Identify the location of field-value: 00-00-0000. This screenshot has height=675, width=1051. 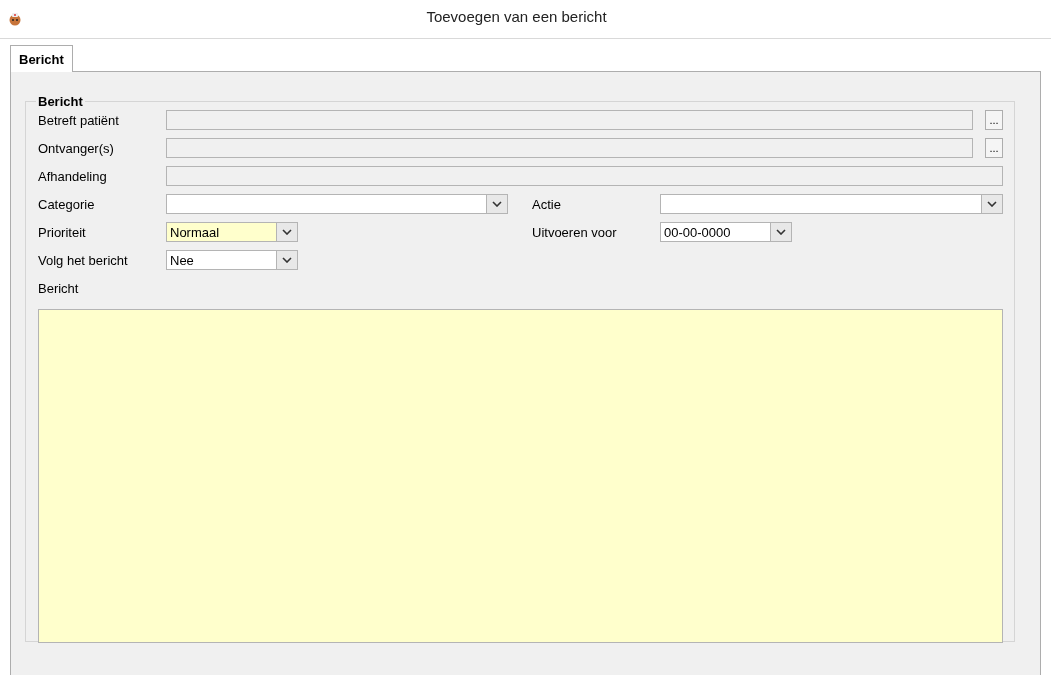
(697, 232).